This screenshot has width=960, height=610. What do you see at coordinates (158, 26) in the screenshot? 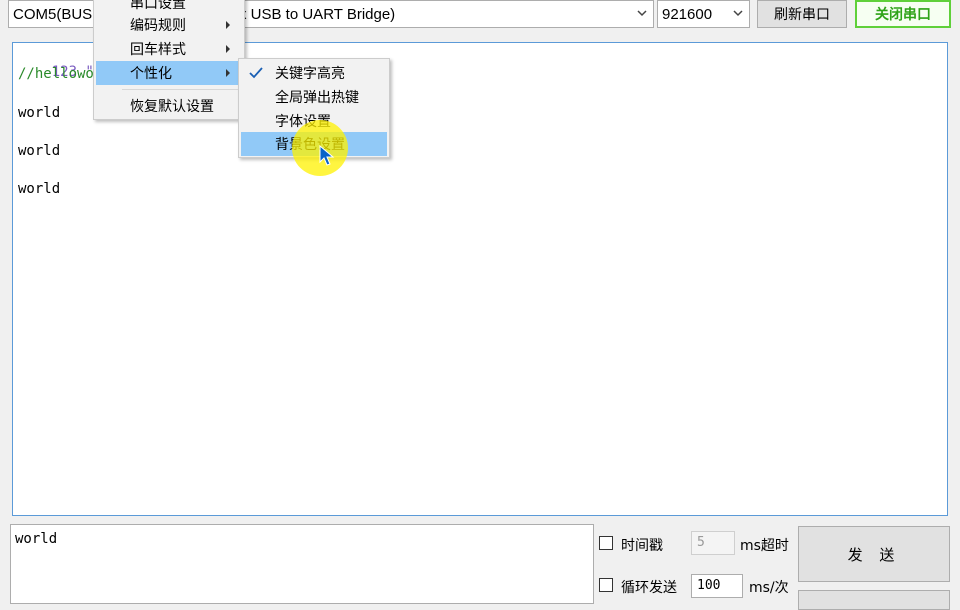
I see `menu-item-label: 编码规则` at bounding box center [158, 26].